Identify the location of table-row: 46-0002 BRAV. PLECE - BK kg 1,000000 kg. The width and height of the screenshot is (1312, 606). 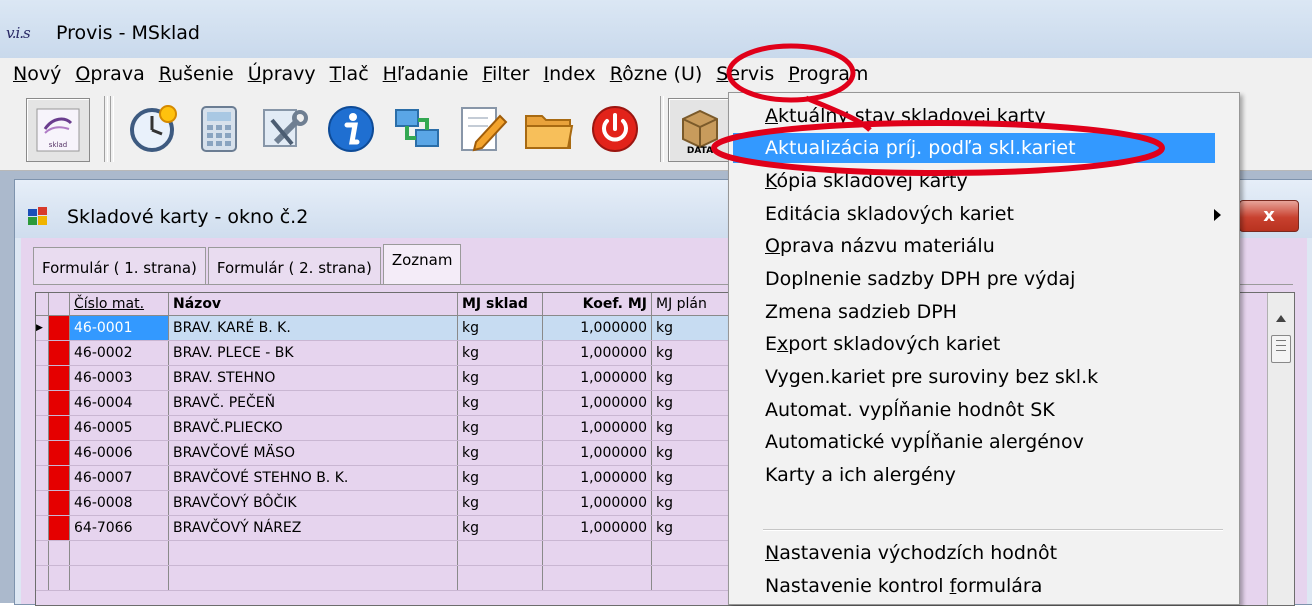
(383, 353).